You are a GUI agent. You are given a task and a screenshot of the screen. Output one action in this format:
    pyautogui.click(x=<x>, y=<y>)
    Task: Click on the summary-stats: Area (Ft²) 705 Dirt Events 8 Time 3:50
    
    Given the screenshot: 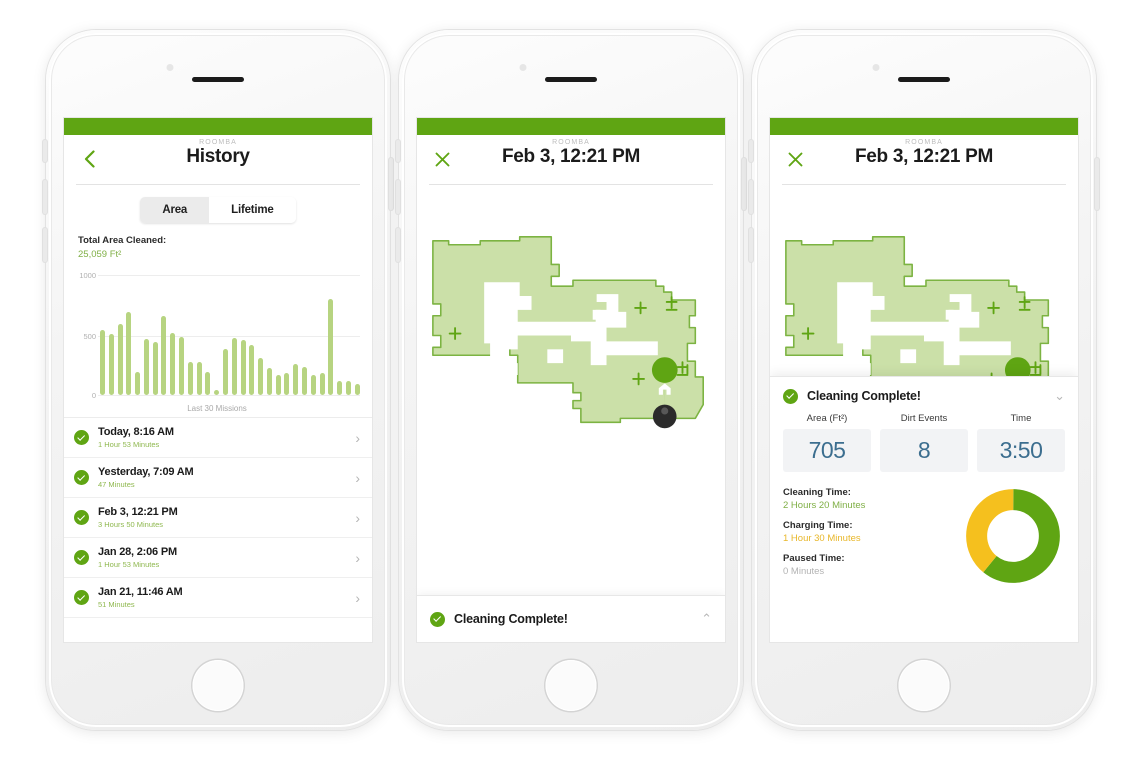 What is the action you would take?
    pyautogui.click(x=924, y=442)
    